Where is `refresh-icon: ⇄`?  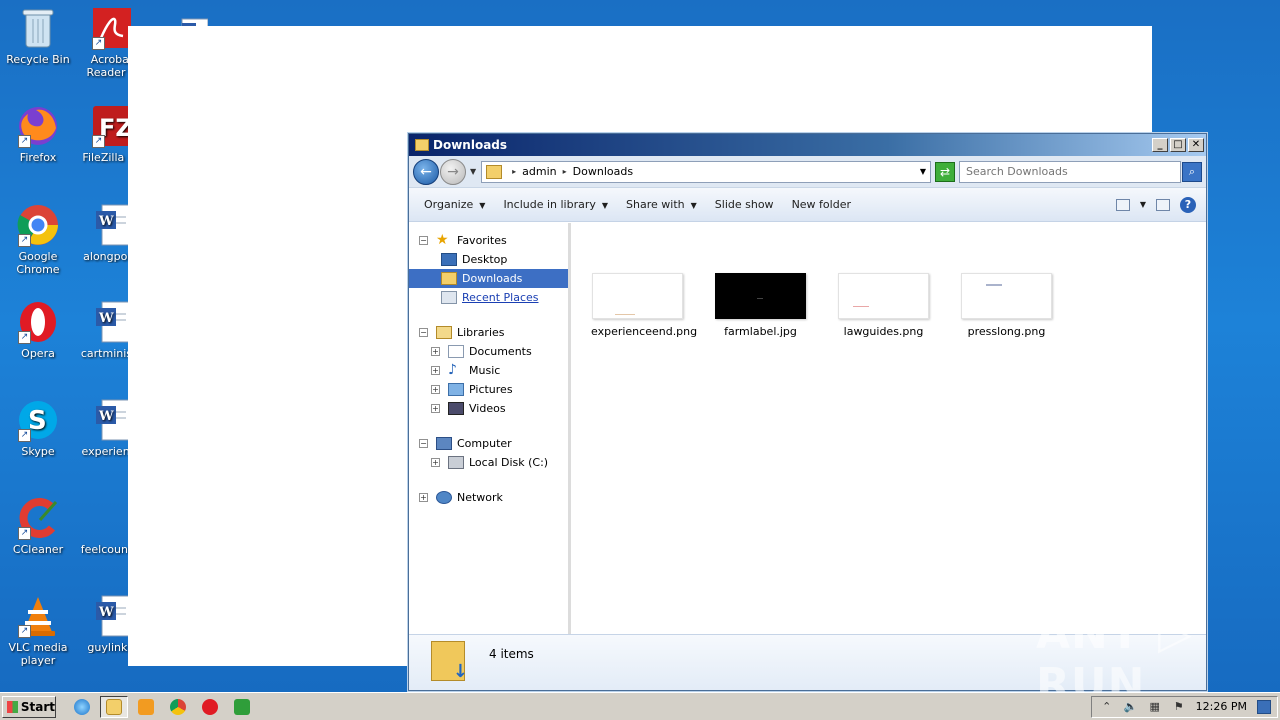
refresh-icon: ⇄ is located at coordinates (945, 171).